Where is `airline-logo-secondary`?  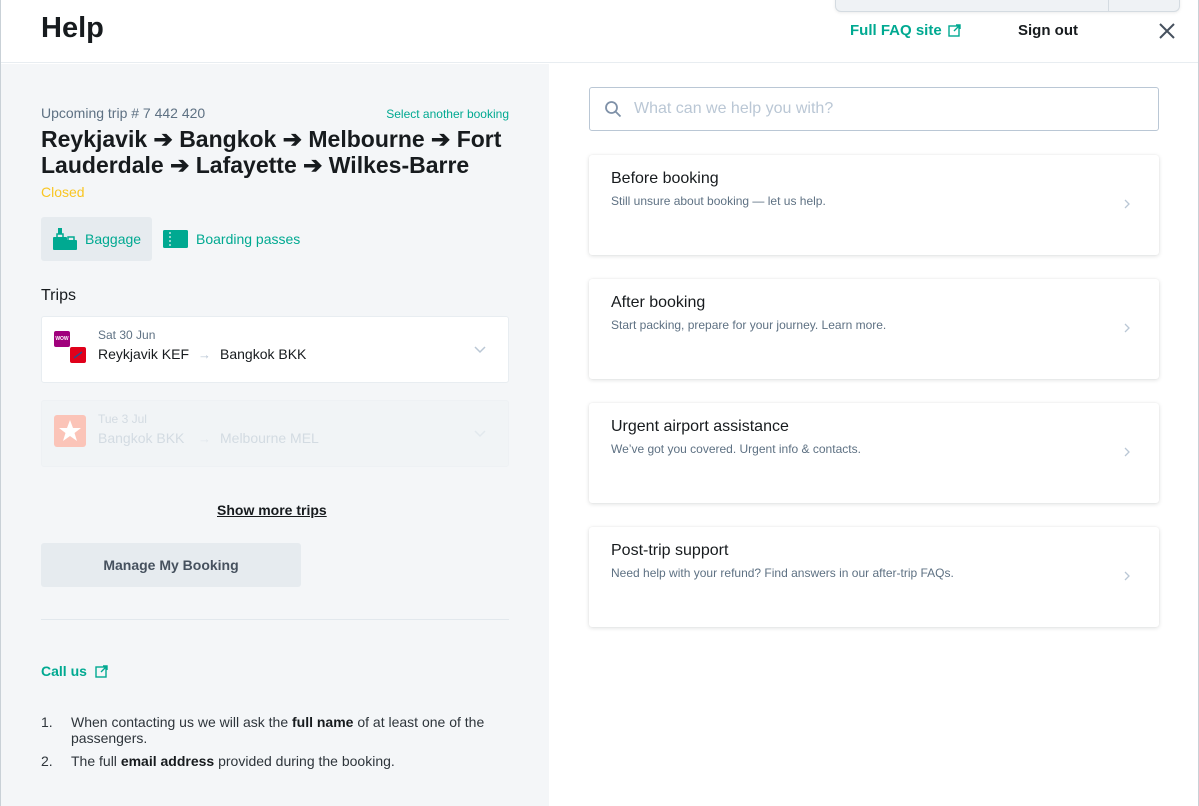 airline-logo-secondary is located at coordinates (78, 355).